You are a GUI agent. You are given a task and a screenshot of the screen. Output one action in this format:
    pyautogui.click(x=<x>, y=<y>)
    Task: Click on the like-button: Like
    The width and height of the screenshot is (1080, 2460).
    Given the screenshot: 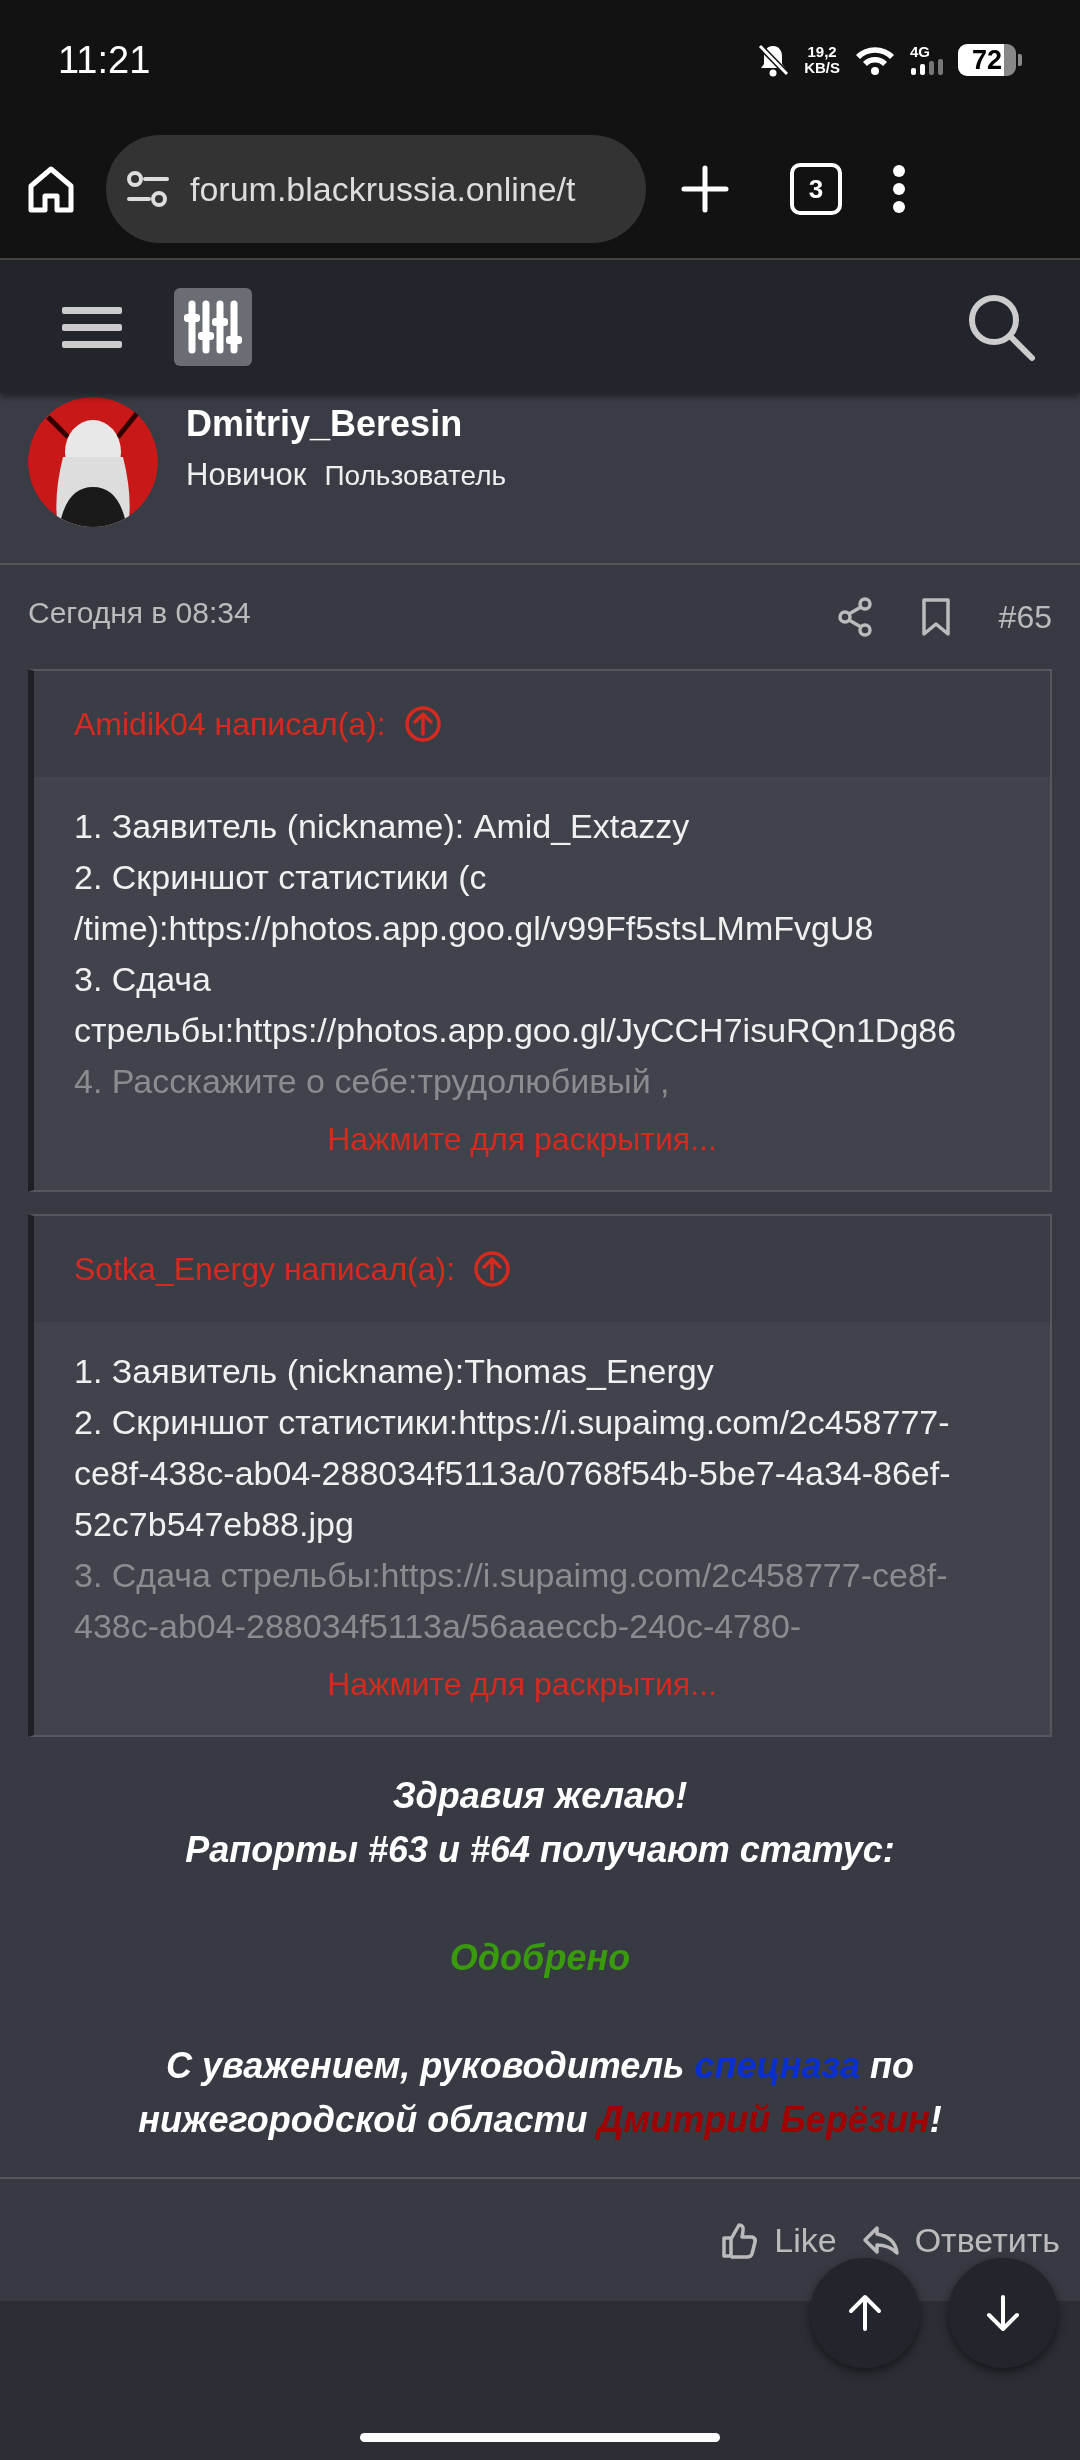 What is the action you would take?
    pyautogui.click(x=778, y=2240)
    